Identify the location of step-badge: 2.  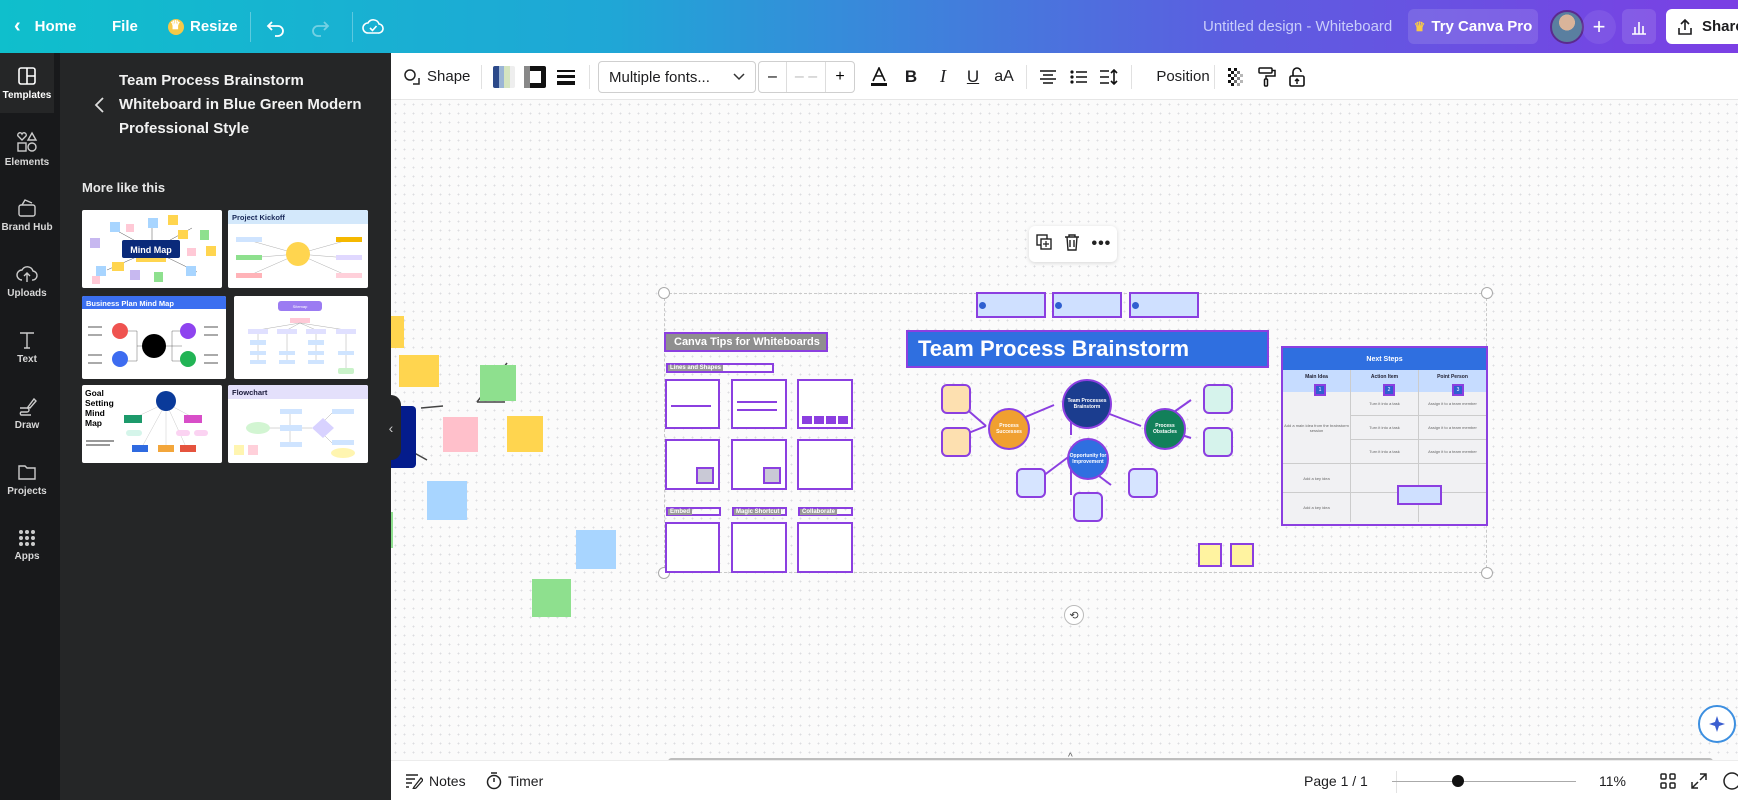
(1389, 390).